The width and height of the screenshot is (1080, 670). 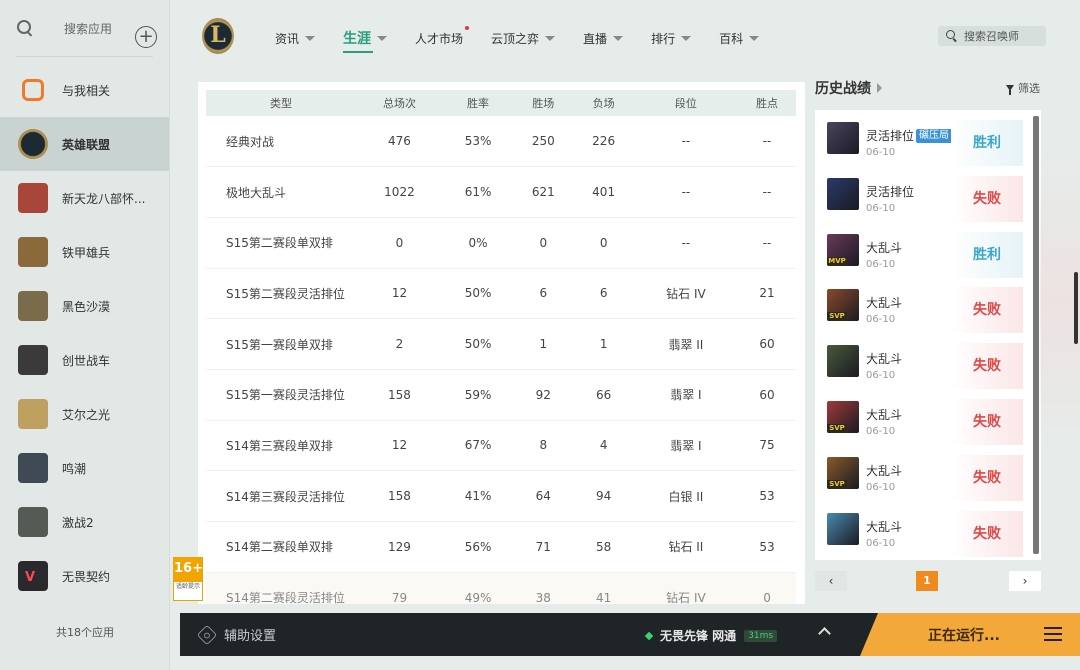 I want to click on table-row: S14第三赛段灵活排位 158 41% 64 94 白银 II 53, so click(x=501, y=496).